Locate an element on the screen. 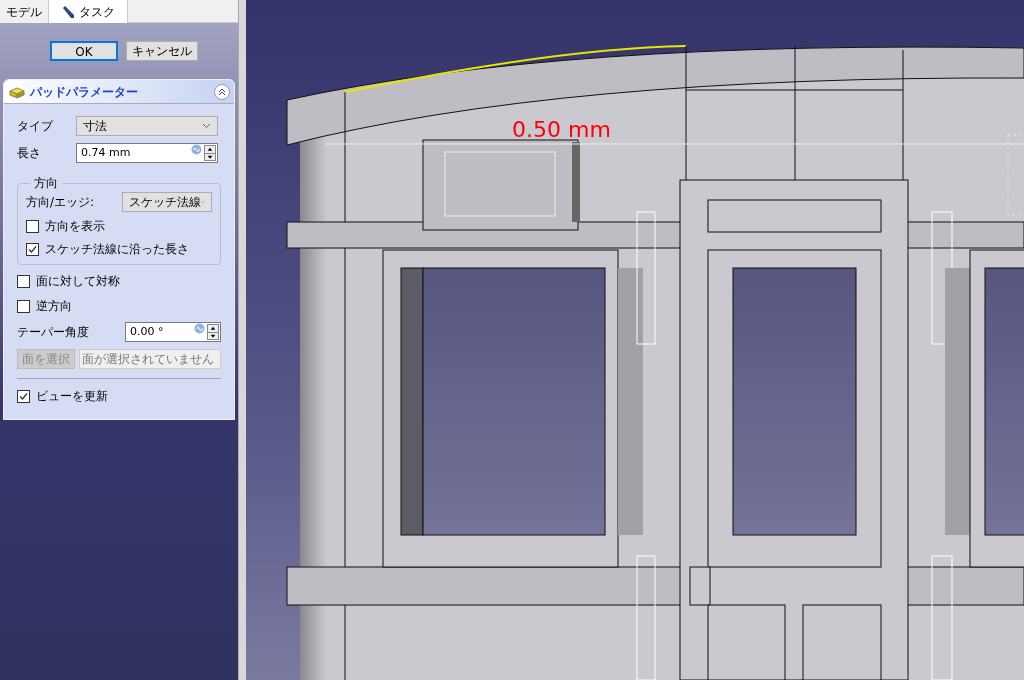  collapse-icon is located at coordinates (222, 91).